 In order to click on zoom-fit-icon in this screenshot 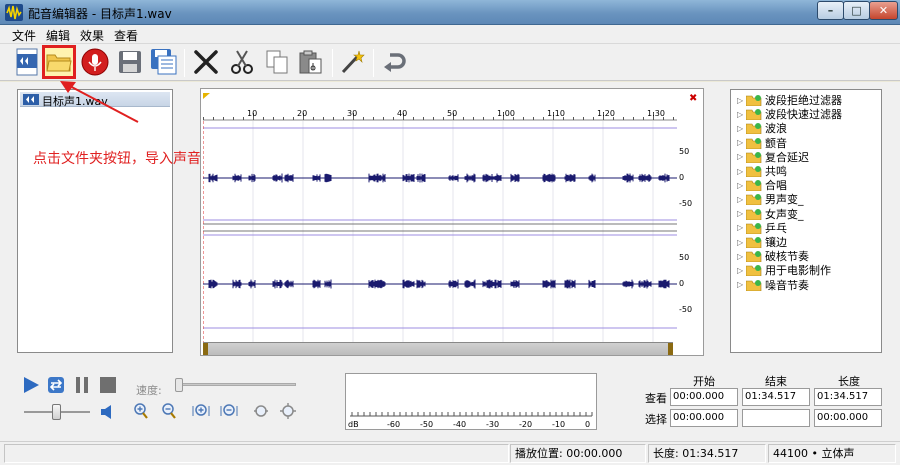, I will do `click(261, 411)`.